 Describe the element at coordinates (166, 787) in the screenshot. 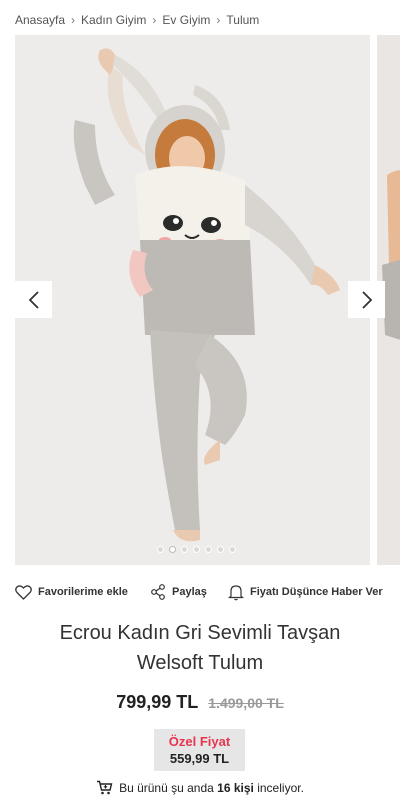

I see `viewers-prefix: Bu ürünü şu anda` at that location.